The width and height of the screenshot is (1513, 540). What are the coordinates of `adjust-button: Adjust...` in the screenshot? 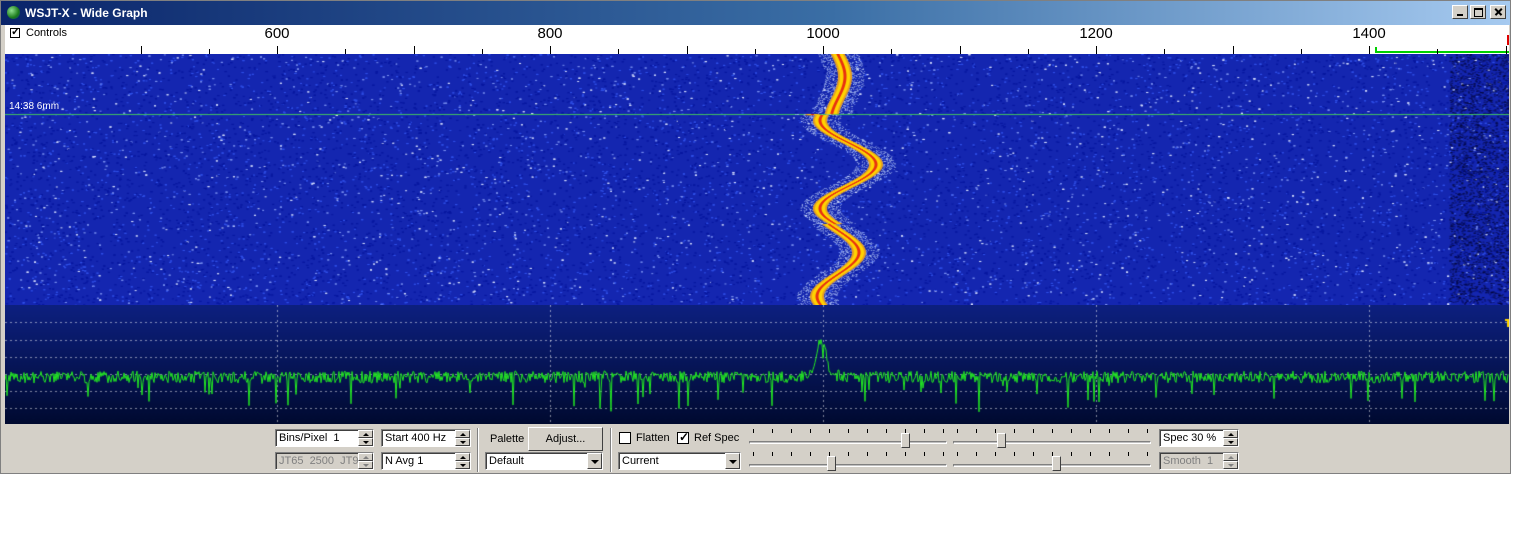 It's located at (565, 439).